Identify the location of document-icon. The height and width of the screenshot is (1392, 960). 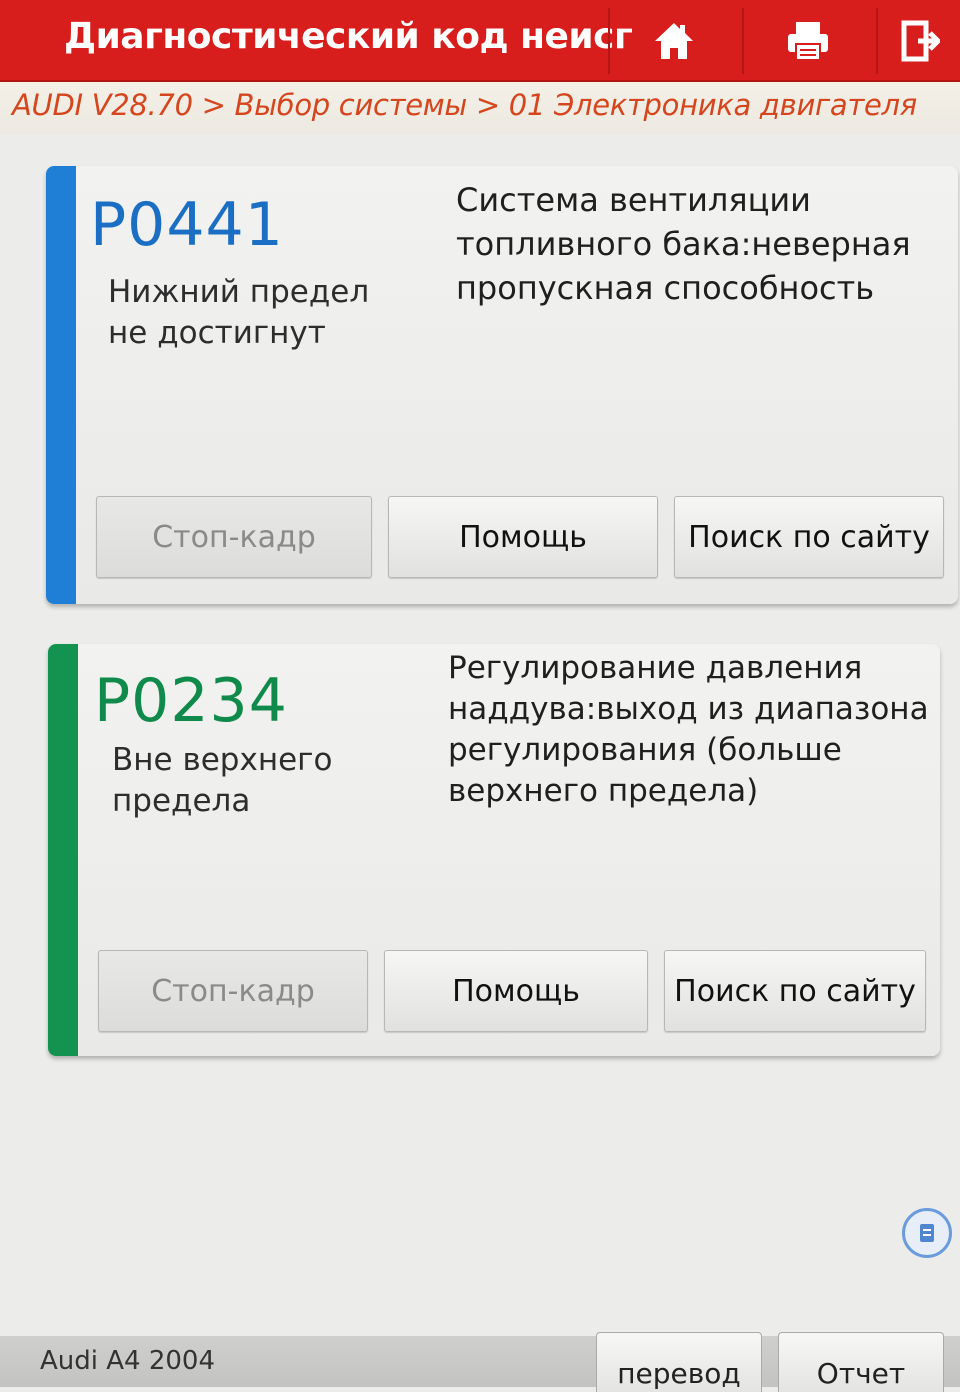
(927, 1233).